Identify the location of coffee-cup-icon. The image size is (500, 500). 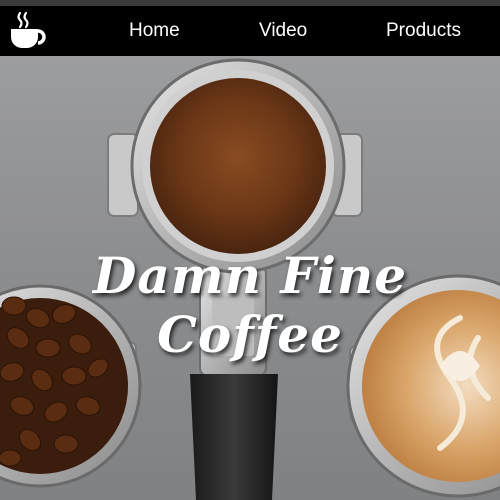
(28, 30).